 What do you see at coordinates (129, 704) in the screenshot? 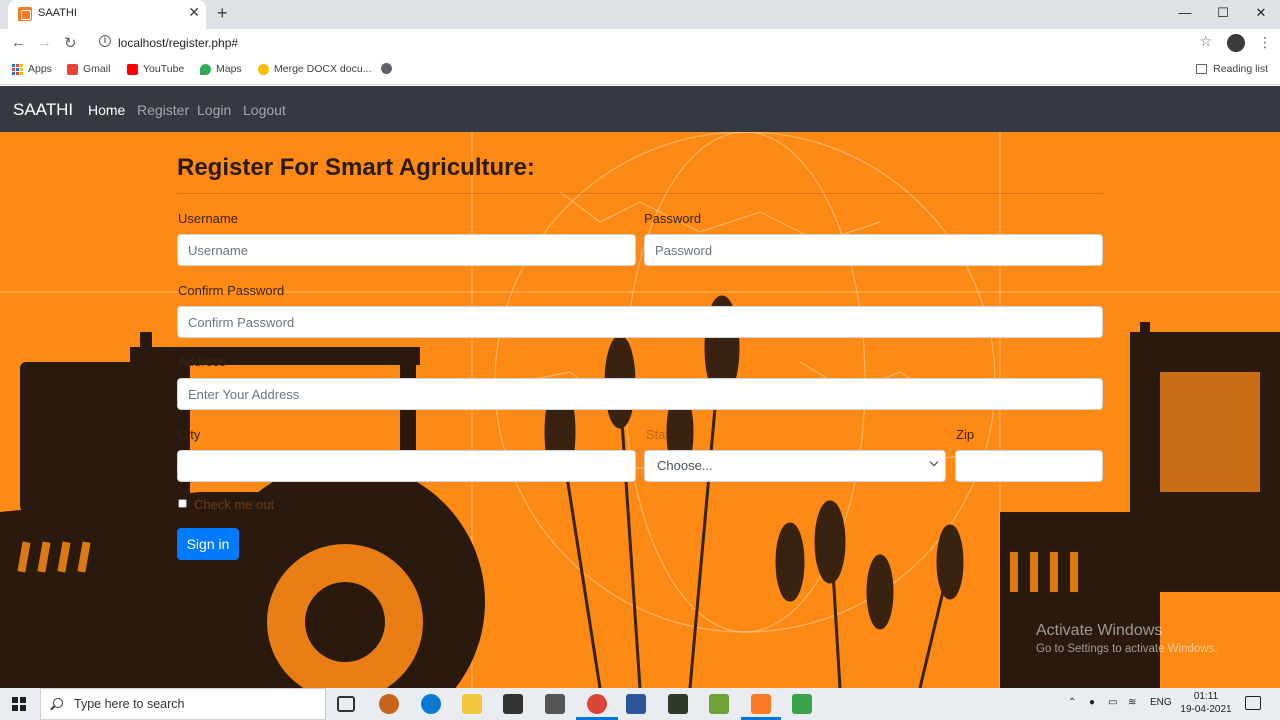
I see `taskbar-search-placeholder: Type here to search` at bounding box center [129, 704].